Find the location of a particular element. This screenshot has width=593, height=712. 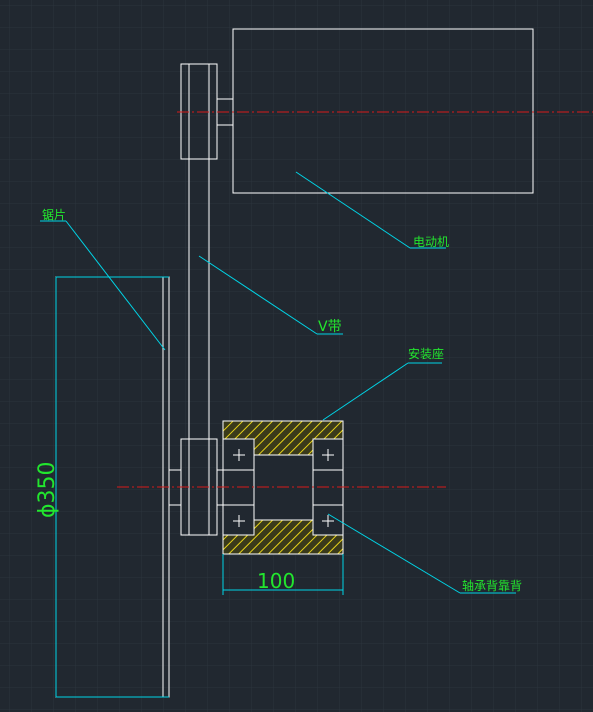

width-text: 100 is located at coordinates (276, 581).